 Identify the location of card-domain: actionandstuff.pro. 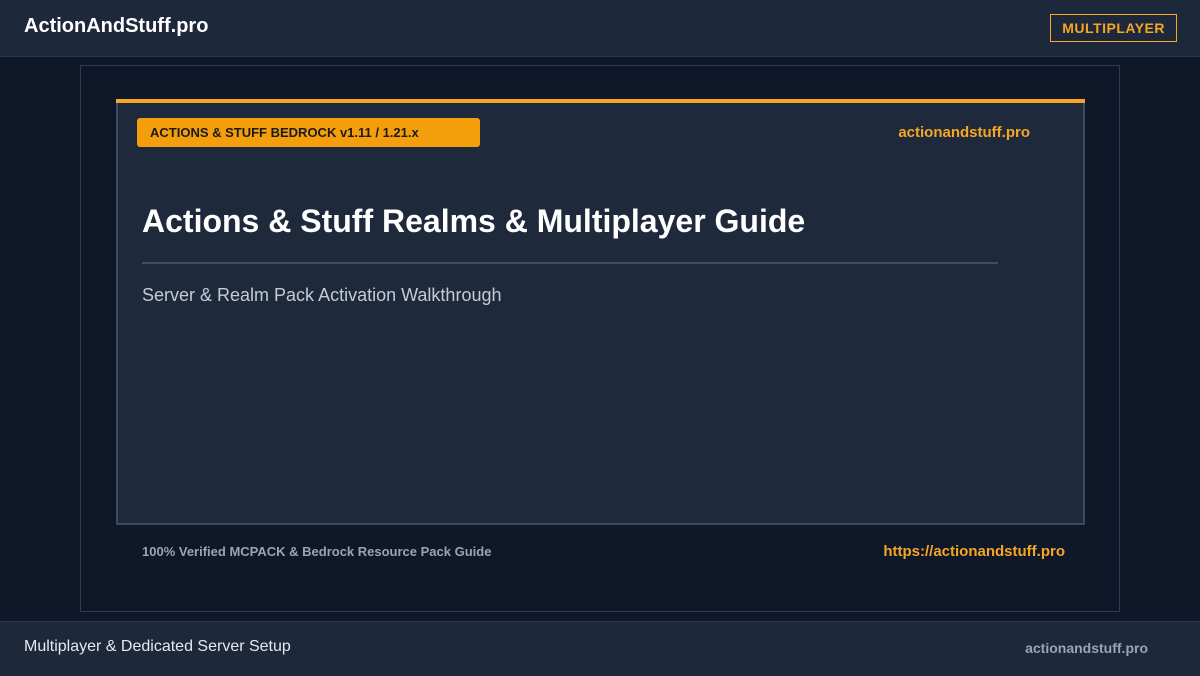
(964, 132).